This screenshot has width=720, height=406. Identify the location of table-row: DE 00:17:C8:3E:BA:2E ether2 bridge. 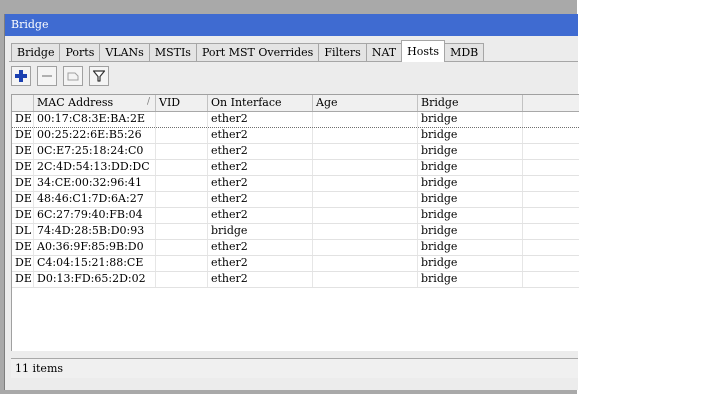
(295, 120).